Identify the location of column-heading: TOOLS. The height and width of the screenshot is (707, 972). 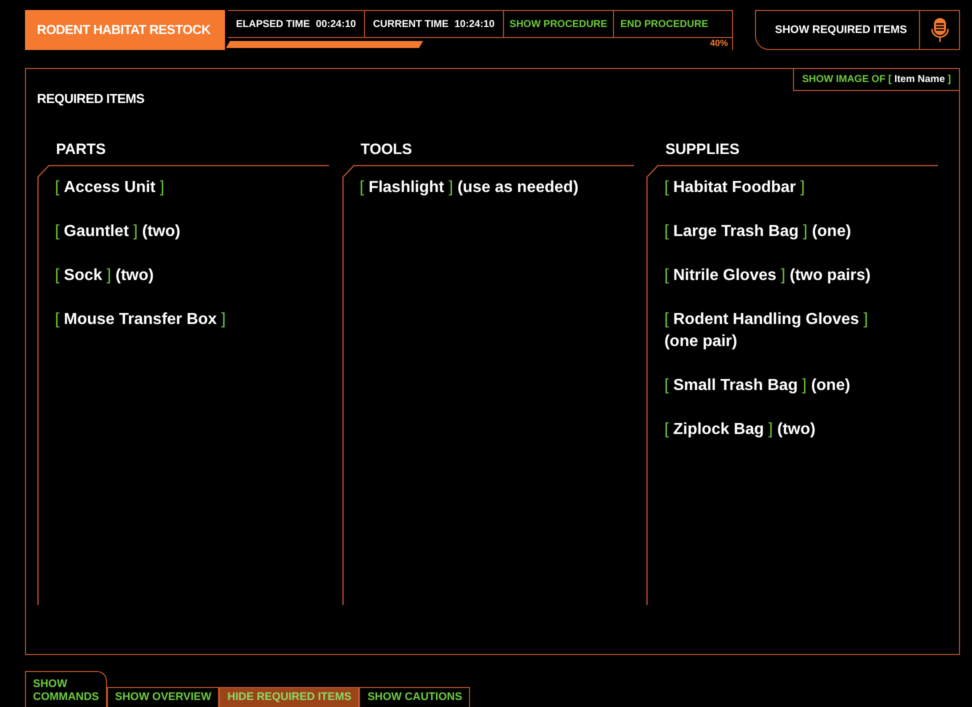
(387, 150).